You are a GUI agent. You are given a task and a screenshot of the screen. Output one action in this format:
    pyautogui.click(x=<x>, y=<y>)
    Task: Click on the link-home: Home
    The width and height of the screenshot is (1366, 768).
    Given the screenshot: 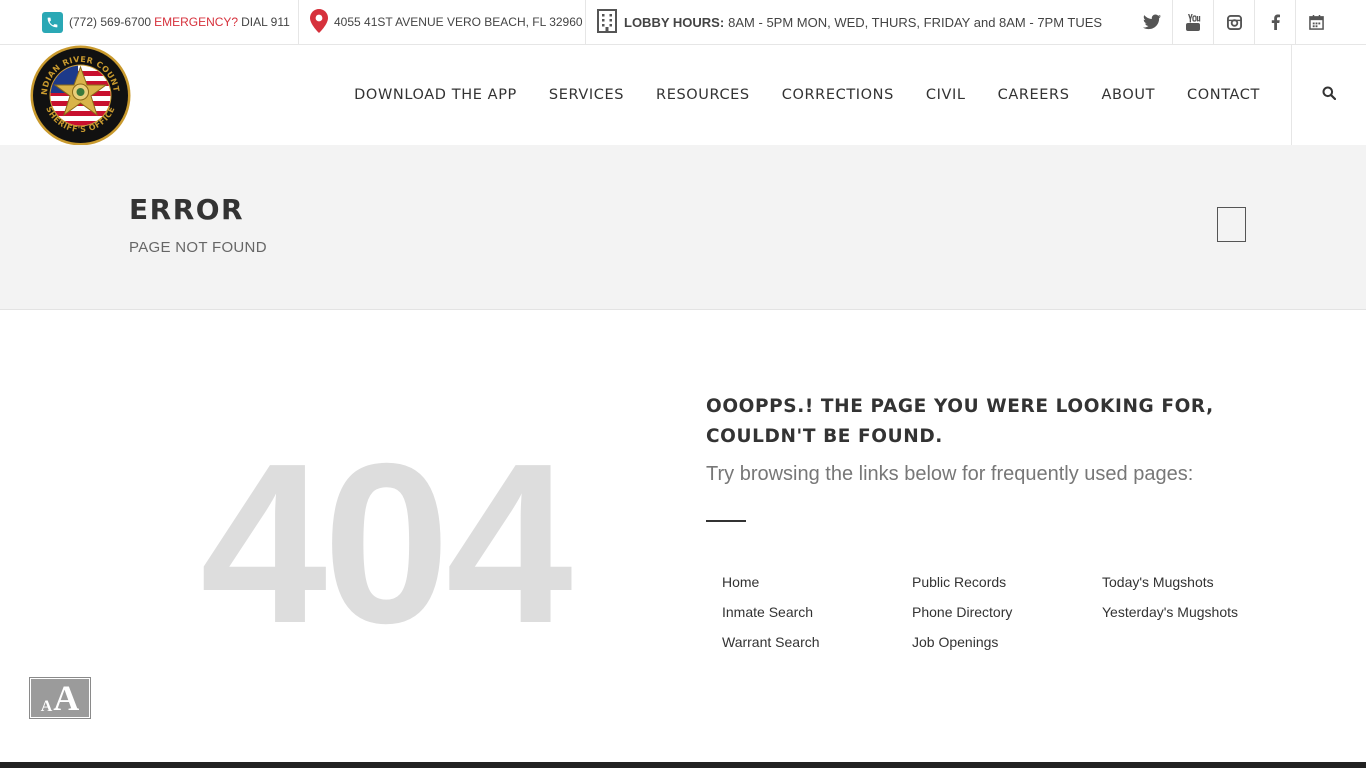 What is the action you would take?
    pyautogui.click(x=817, y=582)
    